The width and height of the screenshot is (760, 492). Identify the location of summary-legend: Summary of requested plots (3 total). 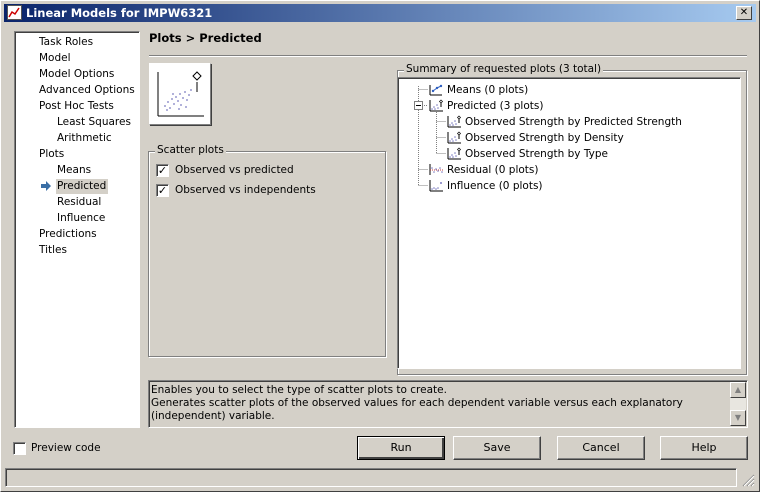
(504, 69).